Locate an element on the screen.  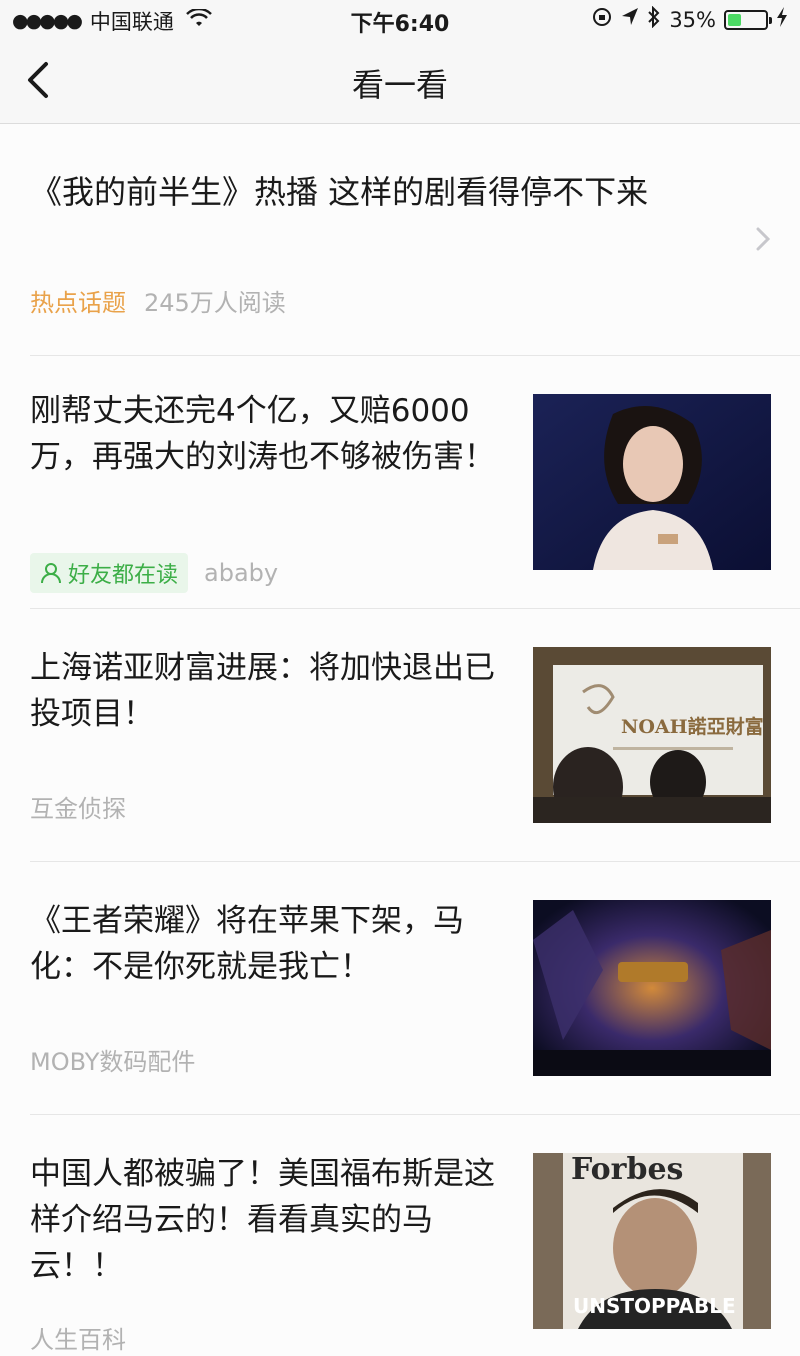
friends-reading-badge: 好友都在读 is located at coordinates (109, 573).